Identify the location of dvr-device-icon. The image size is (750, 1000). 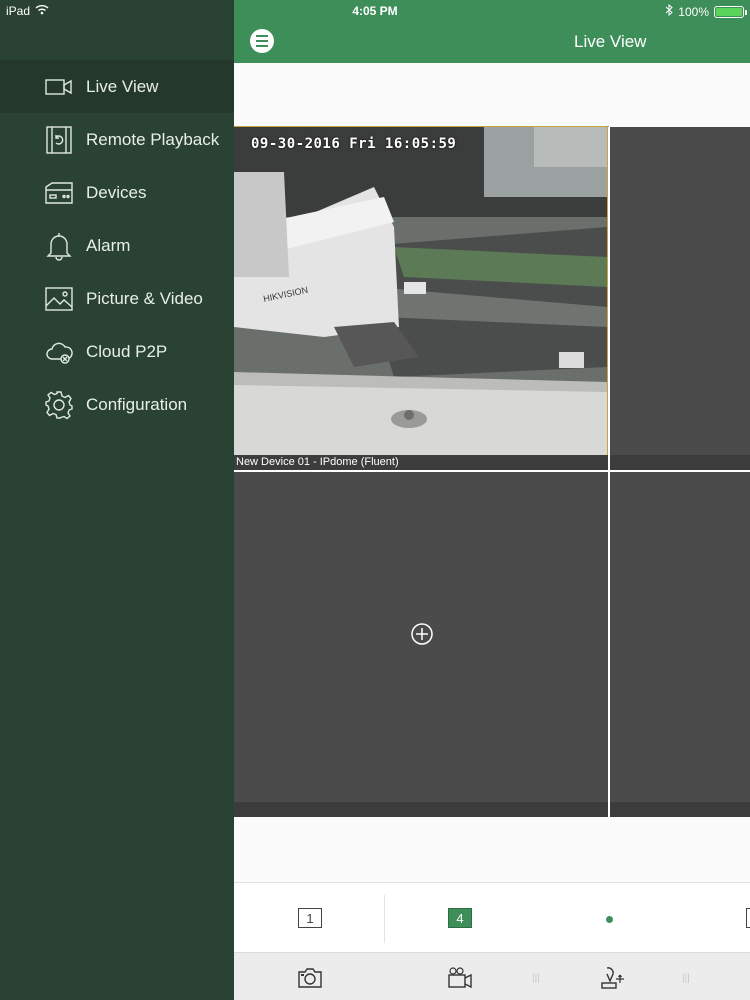
(59, 193).